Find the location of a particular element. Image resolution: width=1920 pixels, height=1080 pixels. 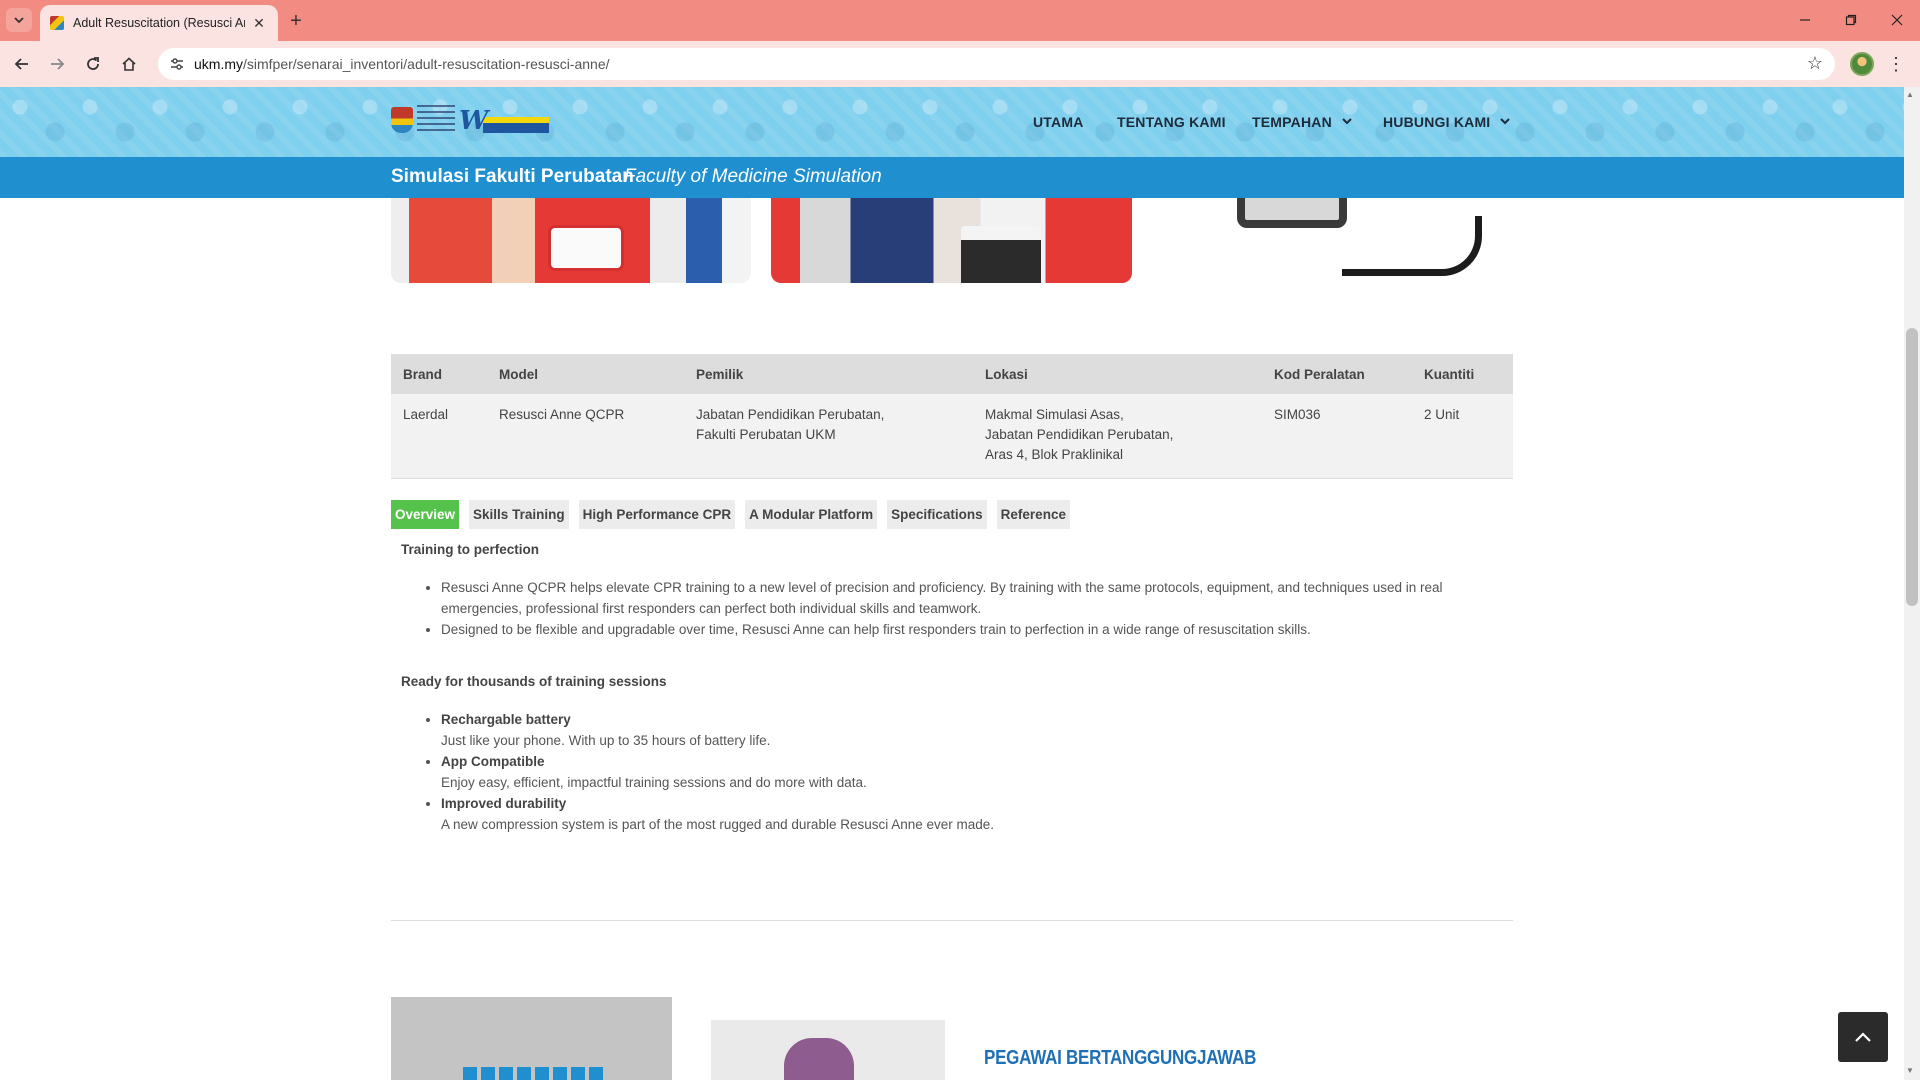

nav-item-tempahan: TEMPAHAN is located at coordinates (1302, 122).